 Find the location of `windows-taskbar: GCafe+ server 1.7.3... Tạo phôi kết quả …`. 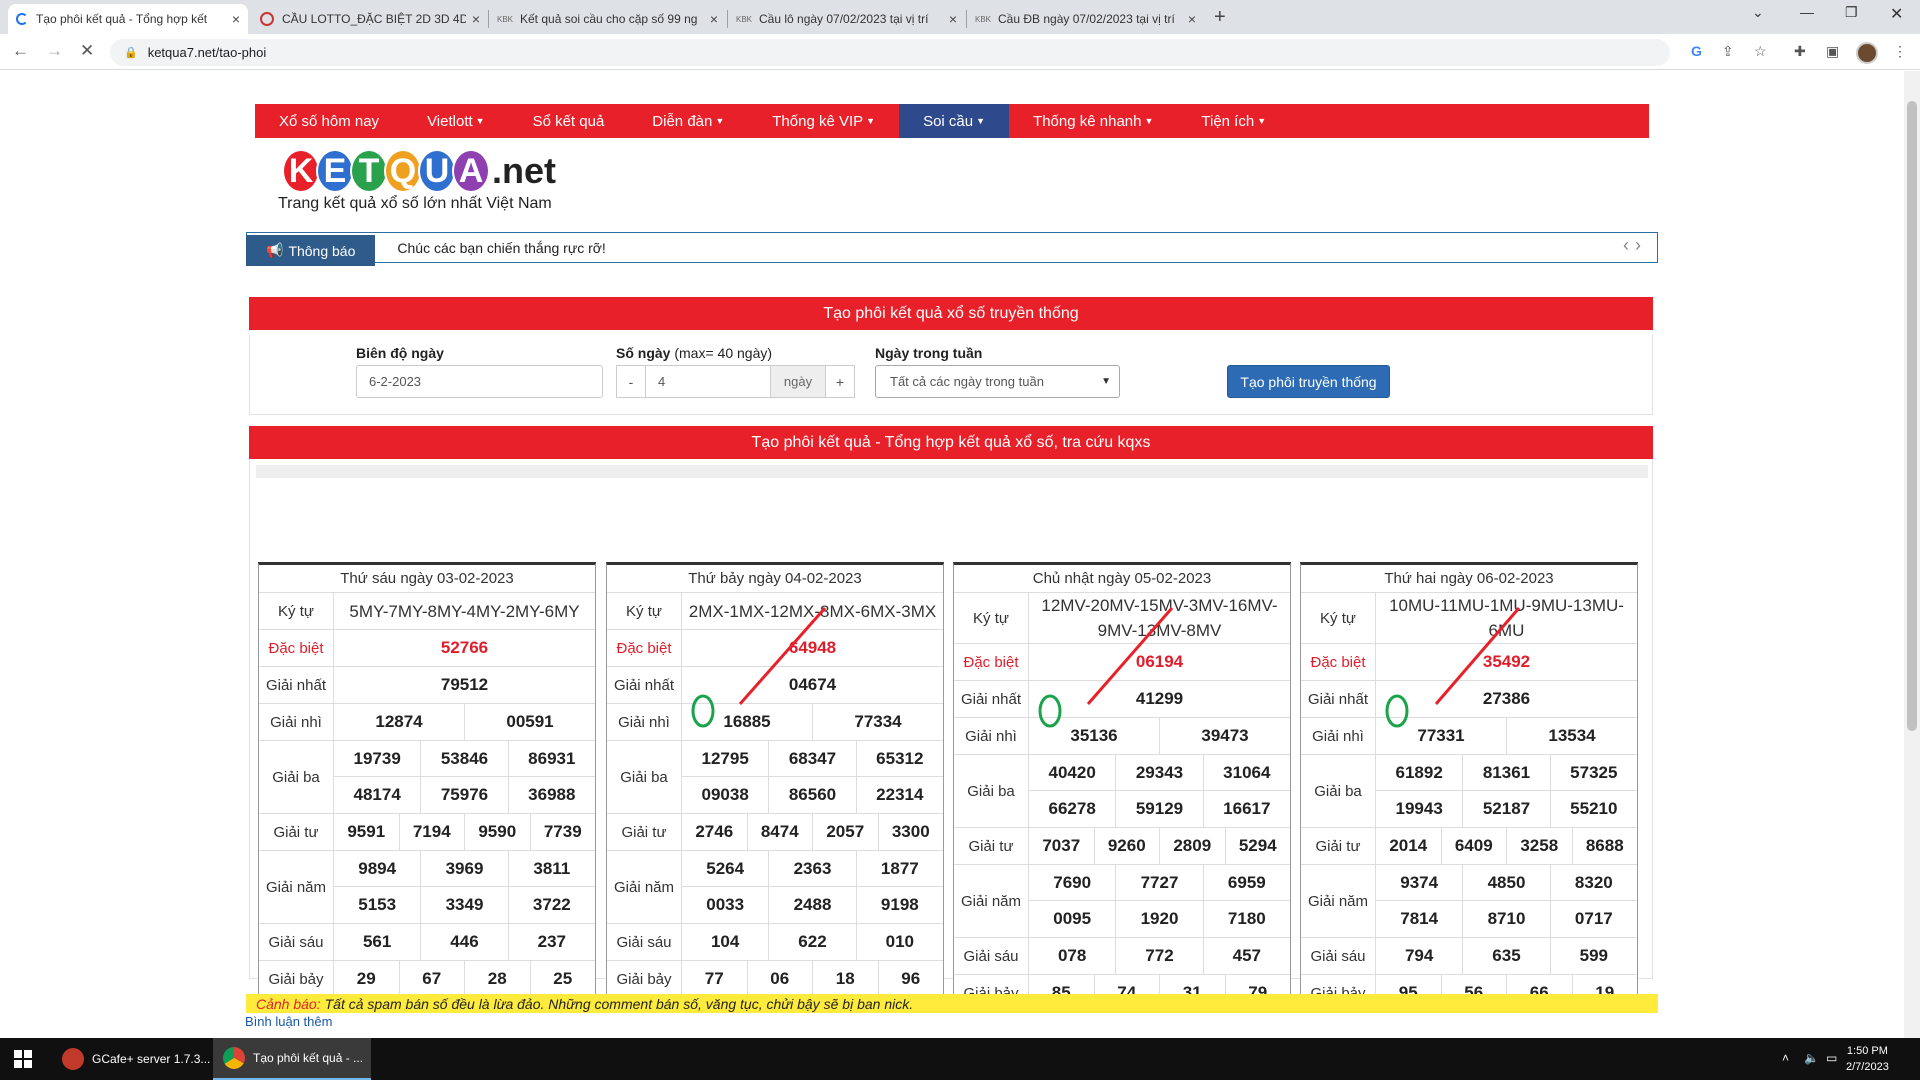

windows-taskbar: GCafe+ server 1.7.3... Tạo phôi kết quả … is located at coordinates (960, 1059).